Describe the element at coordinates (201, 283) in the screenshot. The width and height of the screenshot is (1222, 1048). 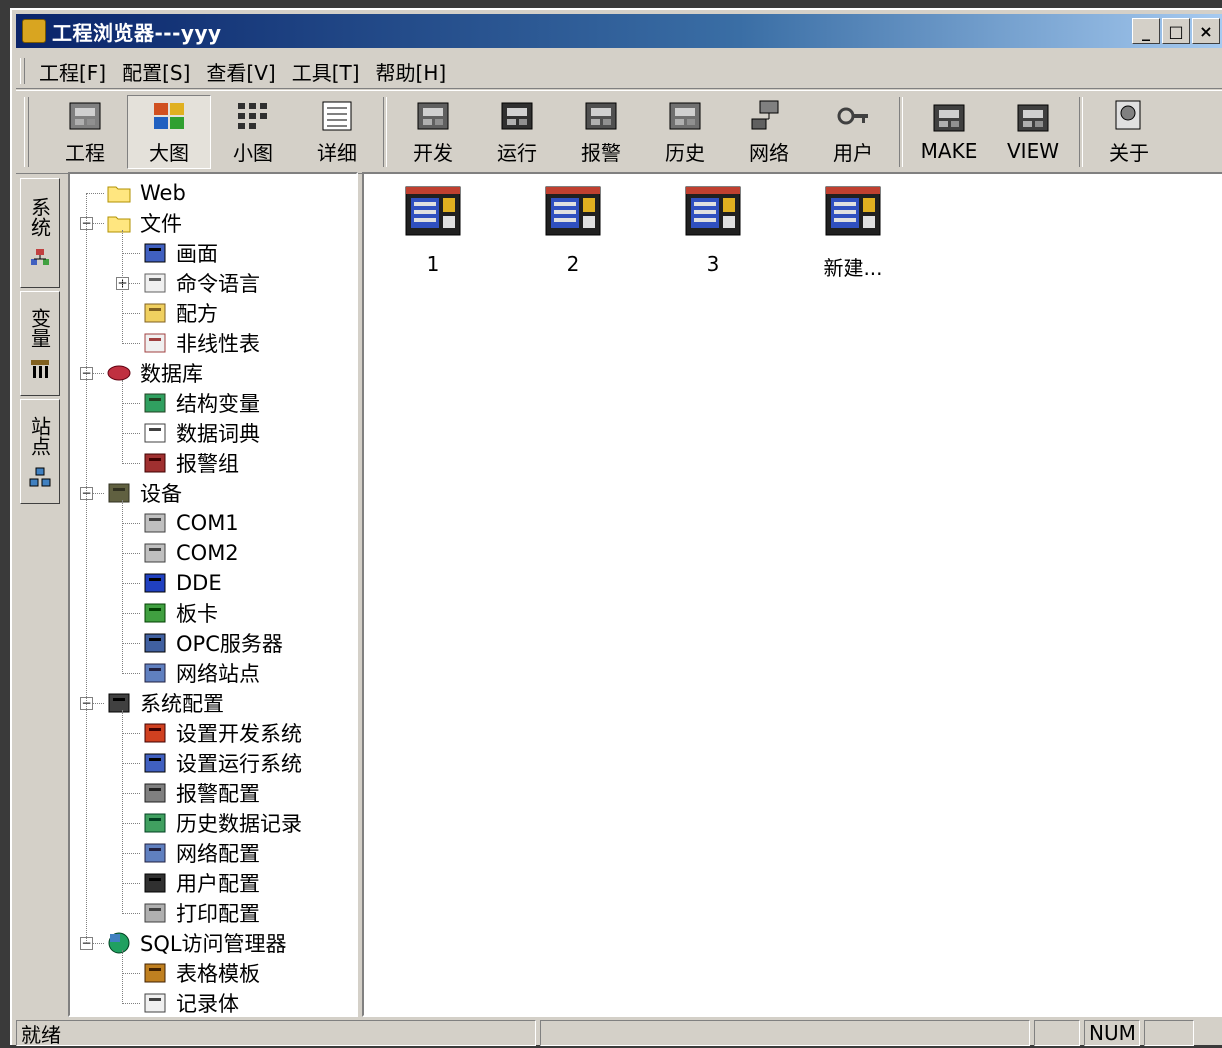
I see `tree-item: 命令语言` at that location.